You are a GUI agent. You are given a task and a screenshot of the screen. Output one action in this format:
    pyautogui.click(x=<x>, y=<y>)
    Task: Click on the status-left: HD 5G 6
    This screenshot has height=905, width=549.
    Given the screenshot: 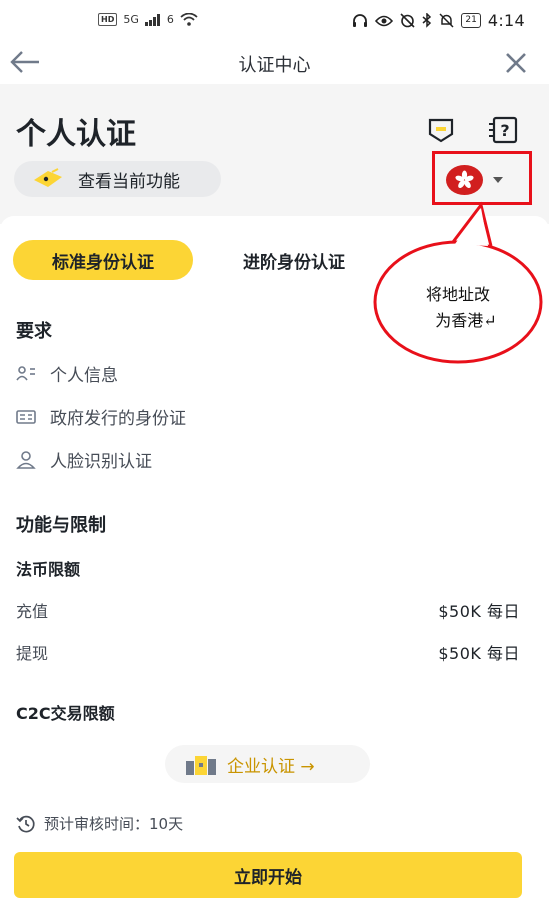 What is the action you would take?
    pyautogui.click(x=148, y=19)
    